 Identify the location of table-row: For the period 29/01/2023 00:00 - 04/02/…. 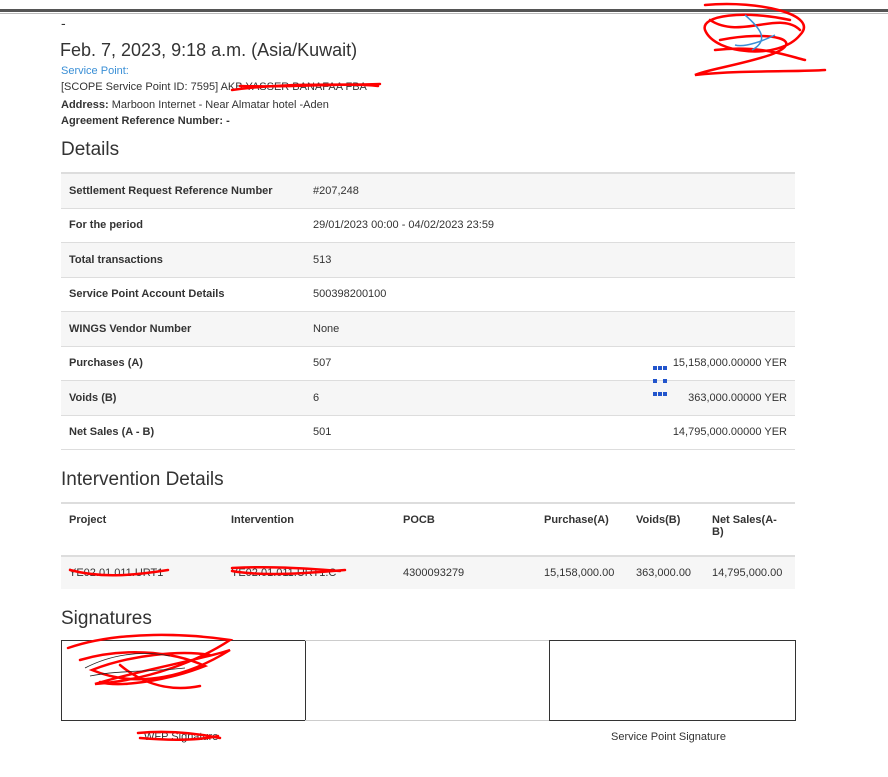
(428, 225).